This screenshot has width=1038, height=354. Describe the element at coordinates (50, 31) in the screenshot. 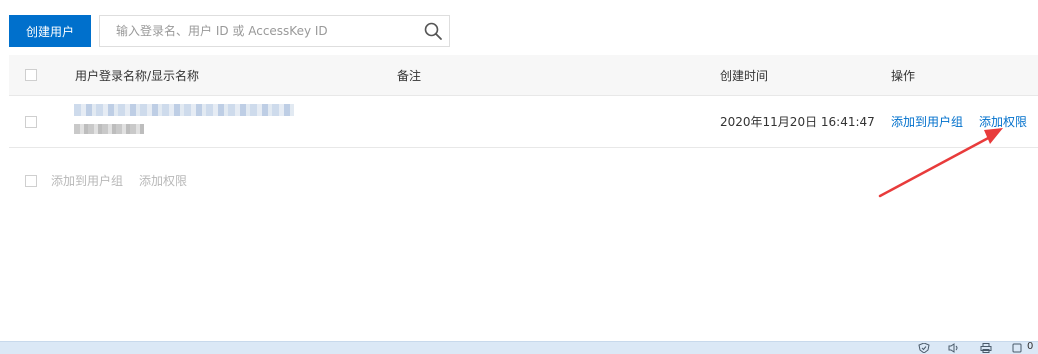

I see `create-user-button: 创建用户` at that location.